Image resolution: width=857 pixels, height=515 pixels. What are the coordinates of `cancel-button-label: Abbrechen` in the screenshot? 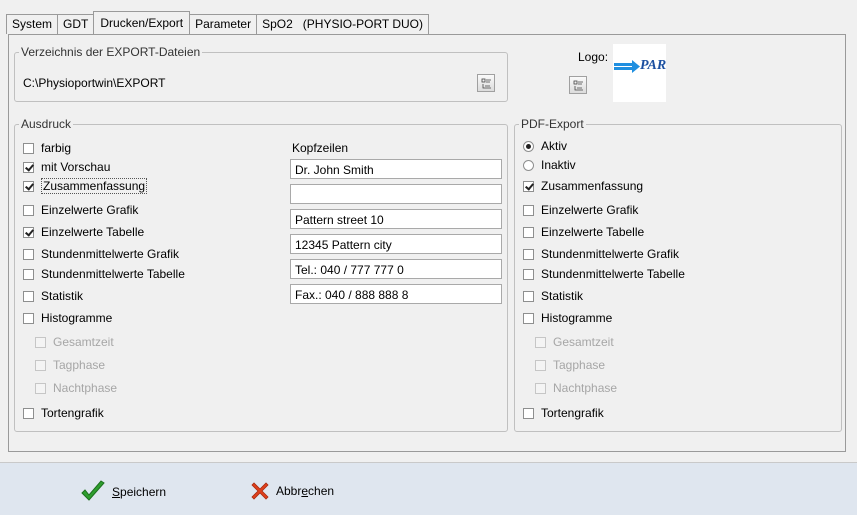 It's located at (305, 491).